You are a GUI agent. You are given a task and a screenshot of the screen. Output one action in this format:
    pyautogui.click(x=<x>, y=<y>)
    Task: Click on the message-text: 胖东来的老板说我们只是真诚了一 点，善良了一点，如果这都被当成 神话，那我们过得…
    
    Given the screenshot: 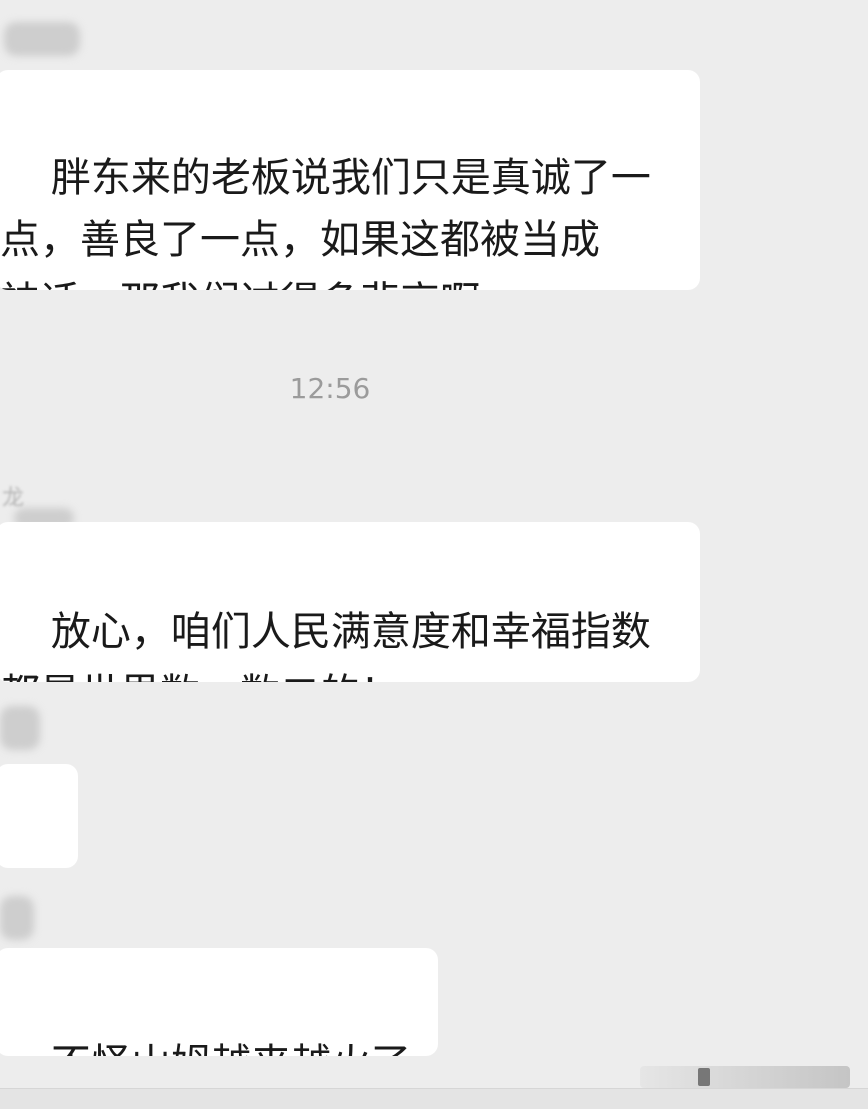 What is the action you would take?
    pyautogui.click(x=325, y=222)
    